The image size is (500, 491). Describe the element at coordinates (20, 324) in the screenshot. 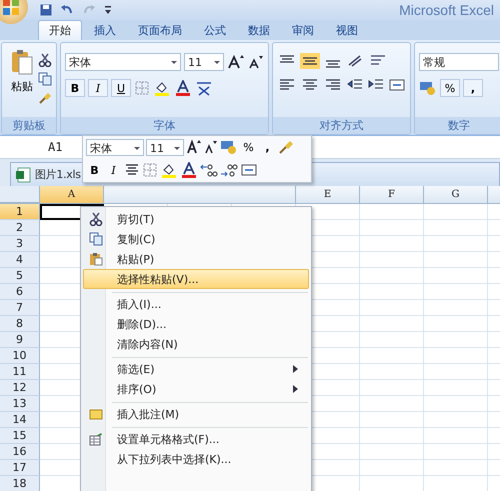

I see `row-header: 8` at that location.